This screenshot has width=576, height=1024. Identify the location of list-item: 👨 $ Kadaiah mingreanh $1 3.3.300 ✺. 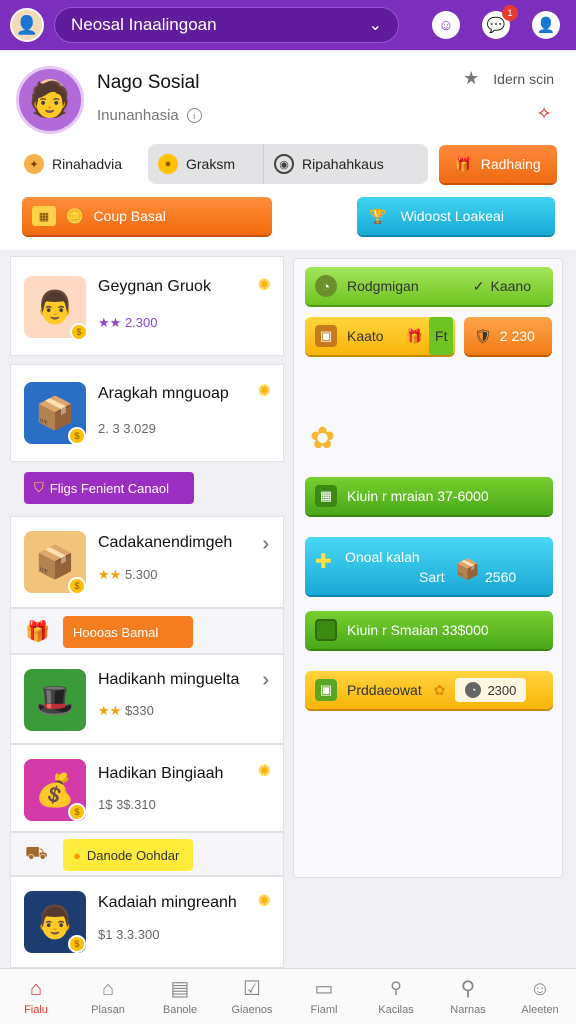
(147, 922).